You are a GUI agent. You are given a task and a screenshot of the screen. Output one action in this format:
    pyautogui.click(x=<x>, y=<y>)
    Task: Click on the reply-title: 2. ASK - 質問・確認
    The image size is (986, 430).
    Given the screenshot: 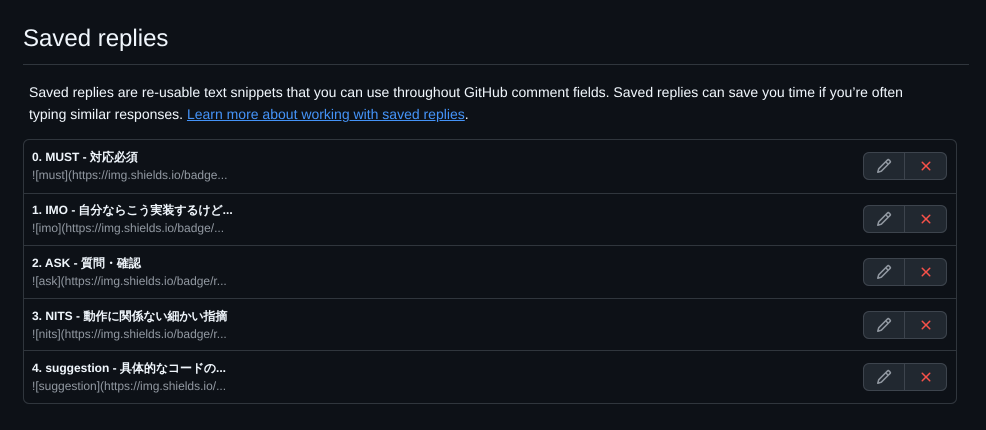 What is the action you would take?
    pyautogui.click(x=87, y=263)
    